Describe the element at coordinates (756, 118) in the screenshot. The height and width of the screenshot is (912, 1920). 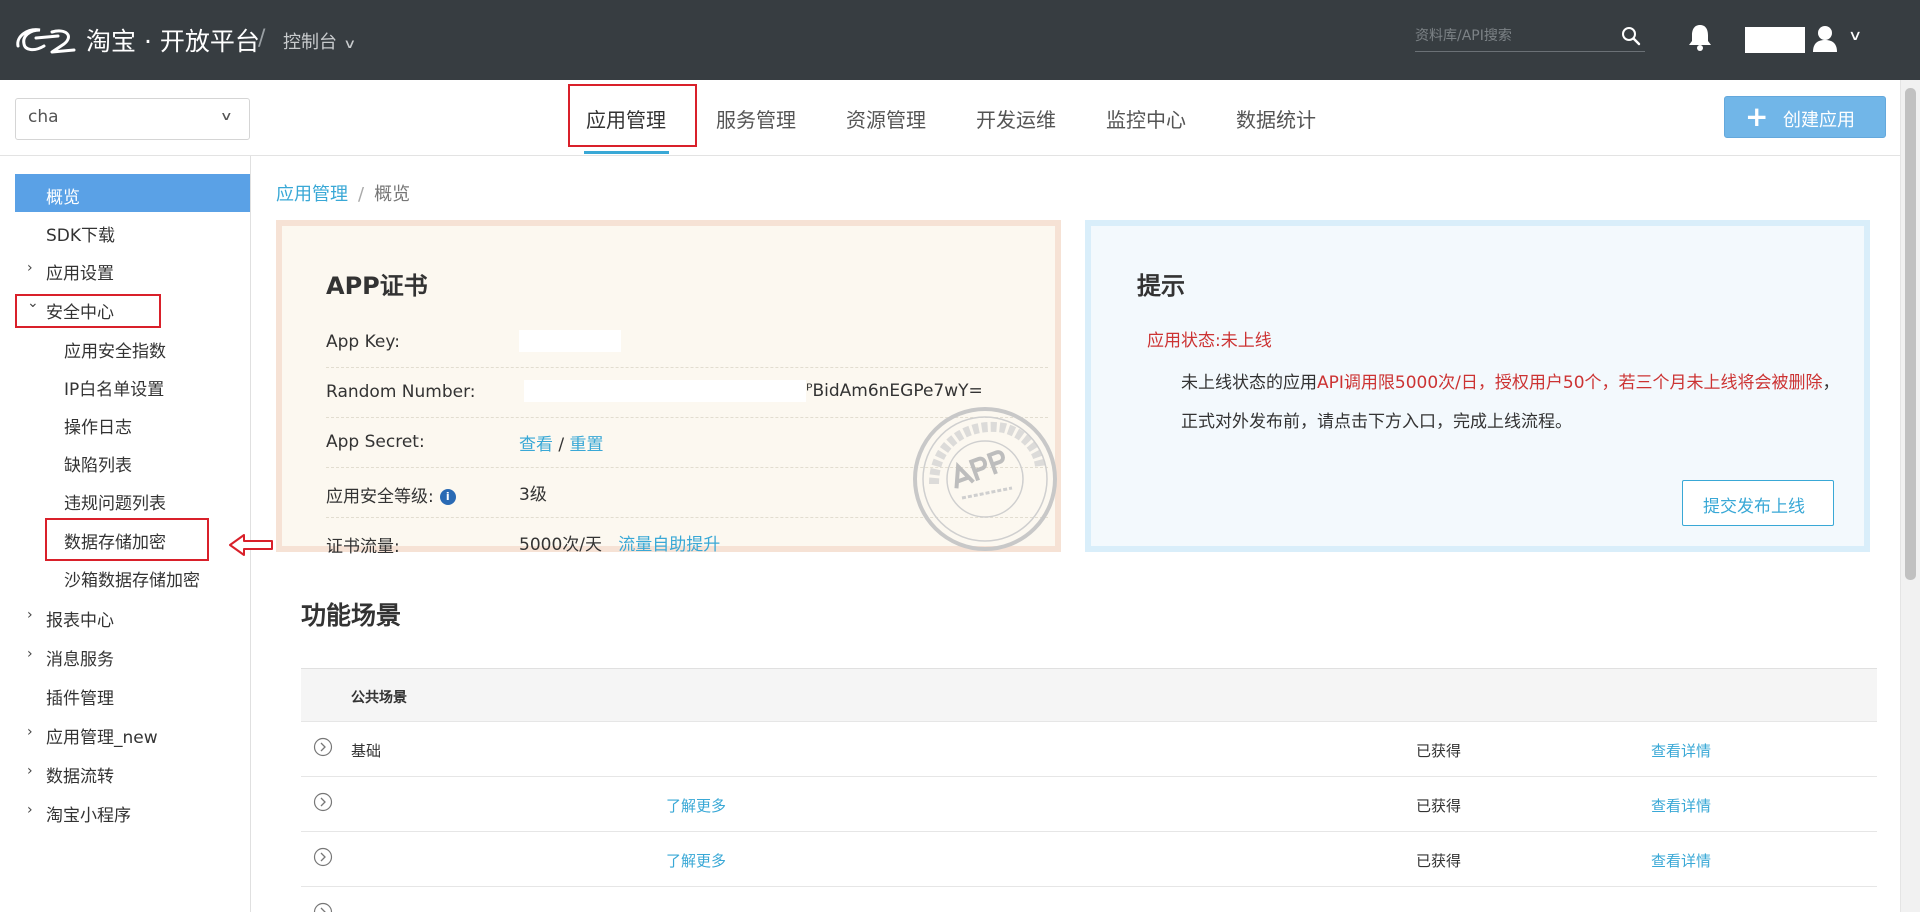
I see `tab-service-management: 服务管理` at that location.